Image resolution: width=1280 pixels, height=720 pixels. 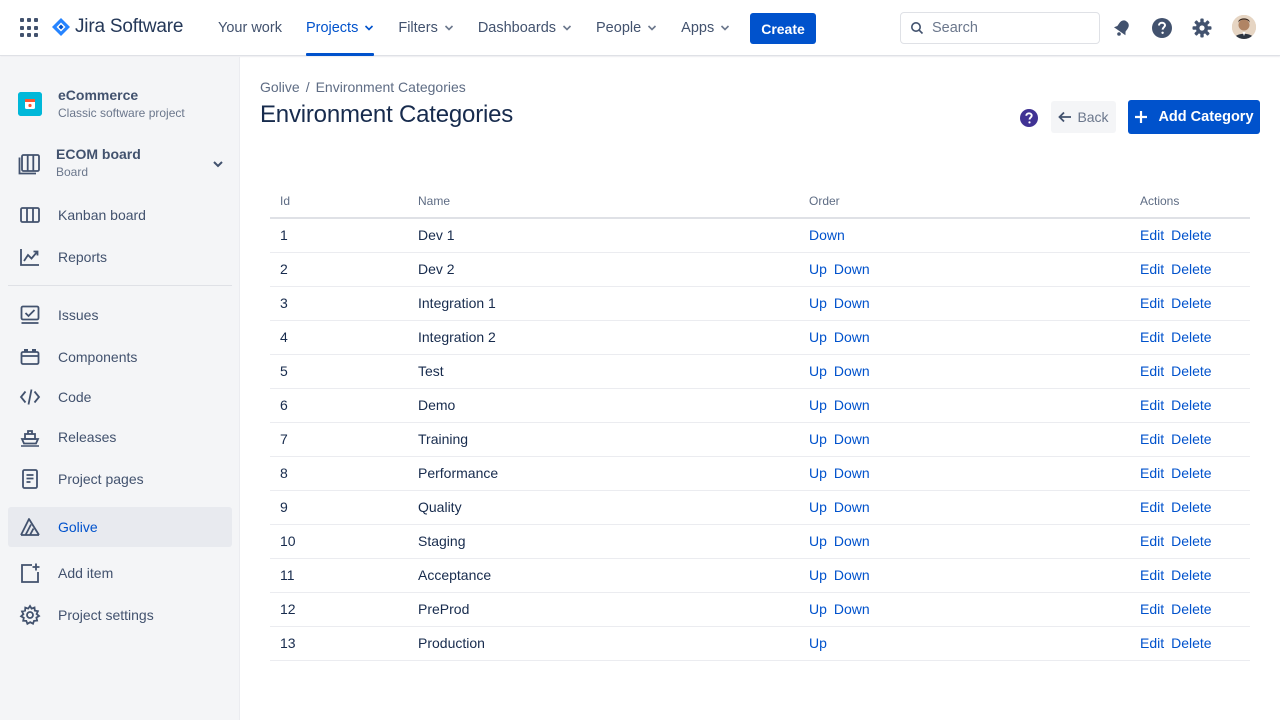 I want to click on search-box, so click(x=1000, y=28).